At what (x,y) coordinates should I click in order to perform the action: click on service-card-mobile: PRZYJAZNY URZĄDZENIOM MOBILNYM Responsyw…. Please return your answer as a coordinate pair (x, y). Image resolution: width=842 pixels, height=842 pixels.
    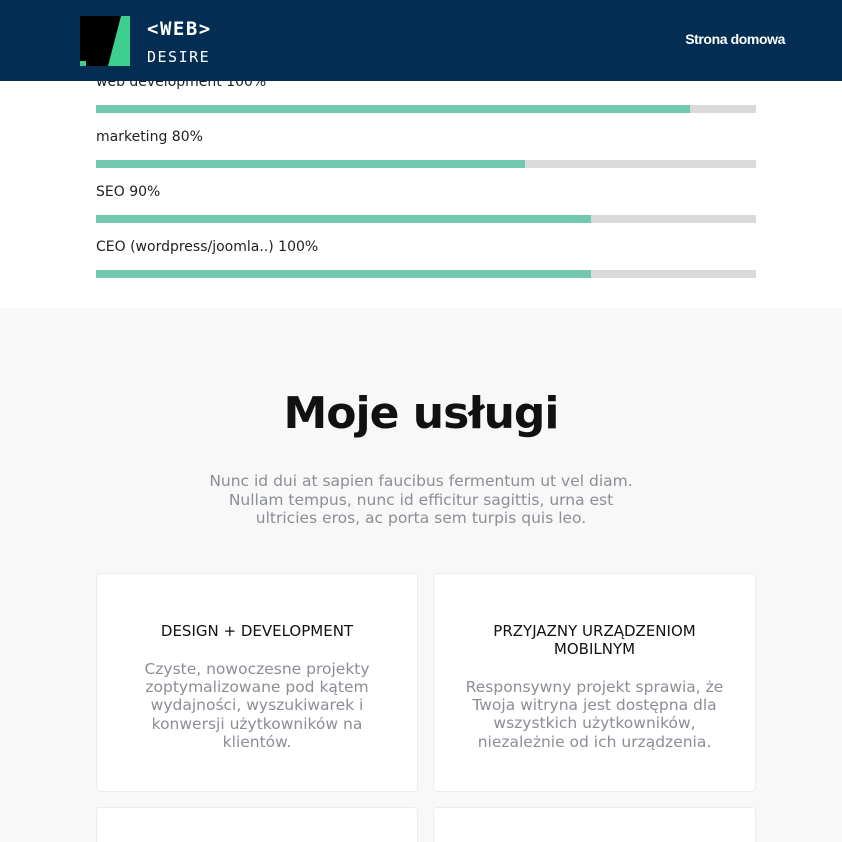
    Looking at the image, I should click on (594, 682).